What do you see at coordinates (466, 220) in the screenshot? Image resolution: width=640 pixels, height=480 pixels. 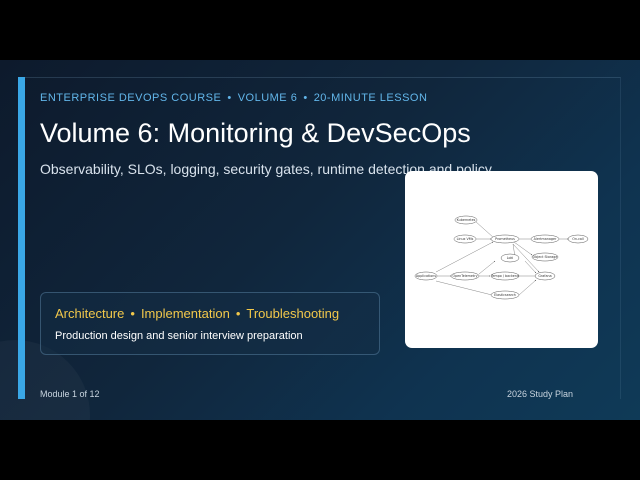 I see `node-label-kubernetes: Kubernetes` at bounding box center [466, 220].